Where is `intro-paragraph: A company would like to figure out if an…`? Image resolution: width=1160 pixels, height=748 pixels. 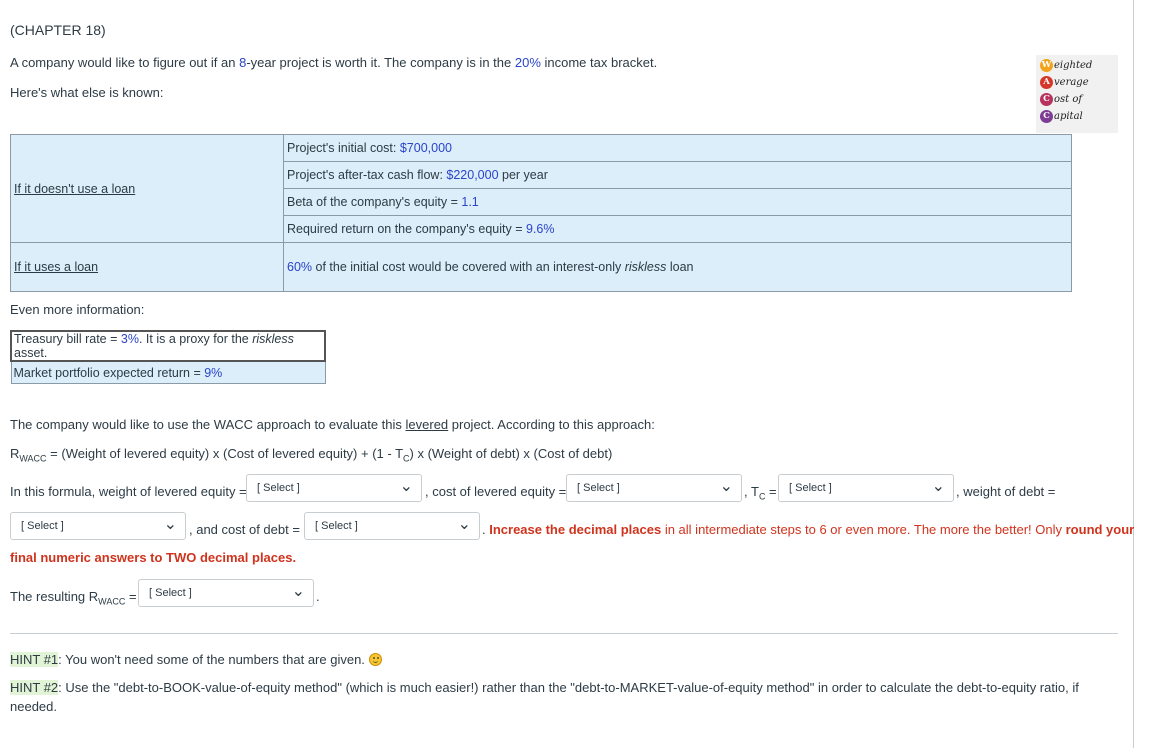
intro-paragraph: A company would like to figure out if an… is located at coordinates (334, 62).